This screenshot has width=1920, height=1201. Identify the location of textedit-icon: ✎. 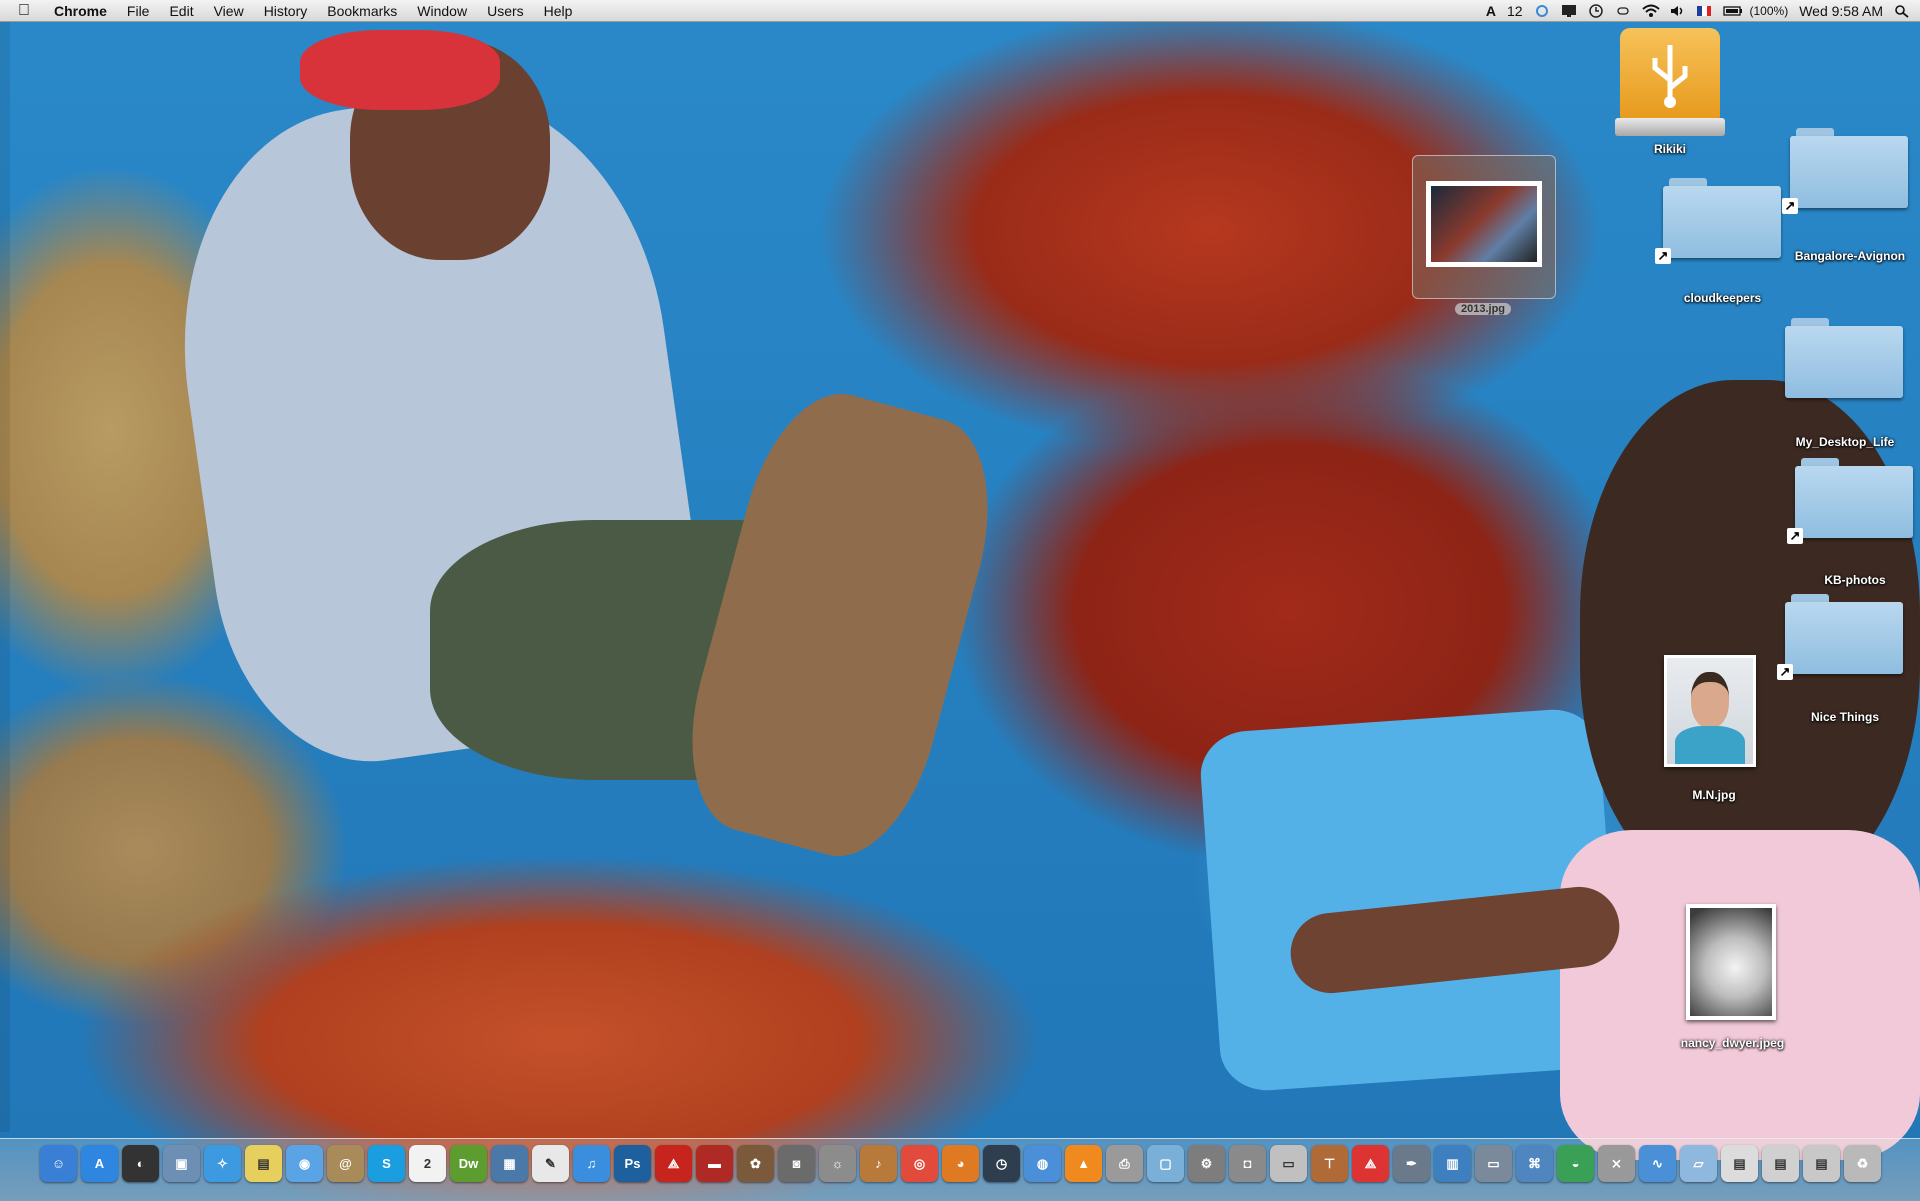
(550, 1163).